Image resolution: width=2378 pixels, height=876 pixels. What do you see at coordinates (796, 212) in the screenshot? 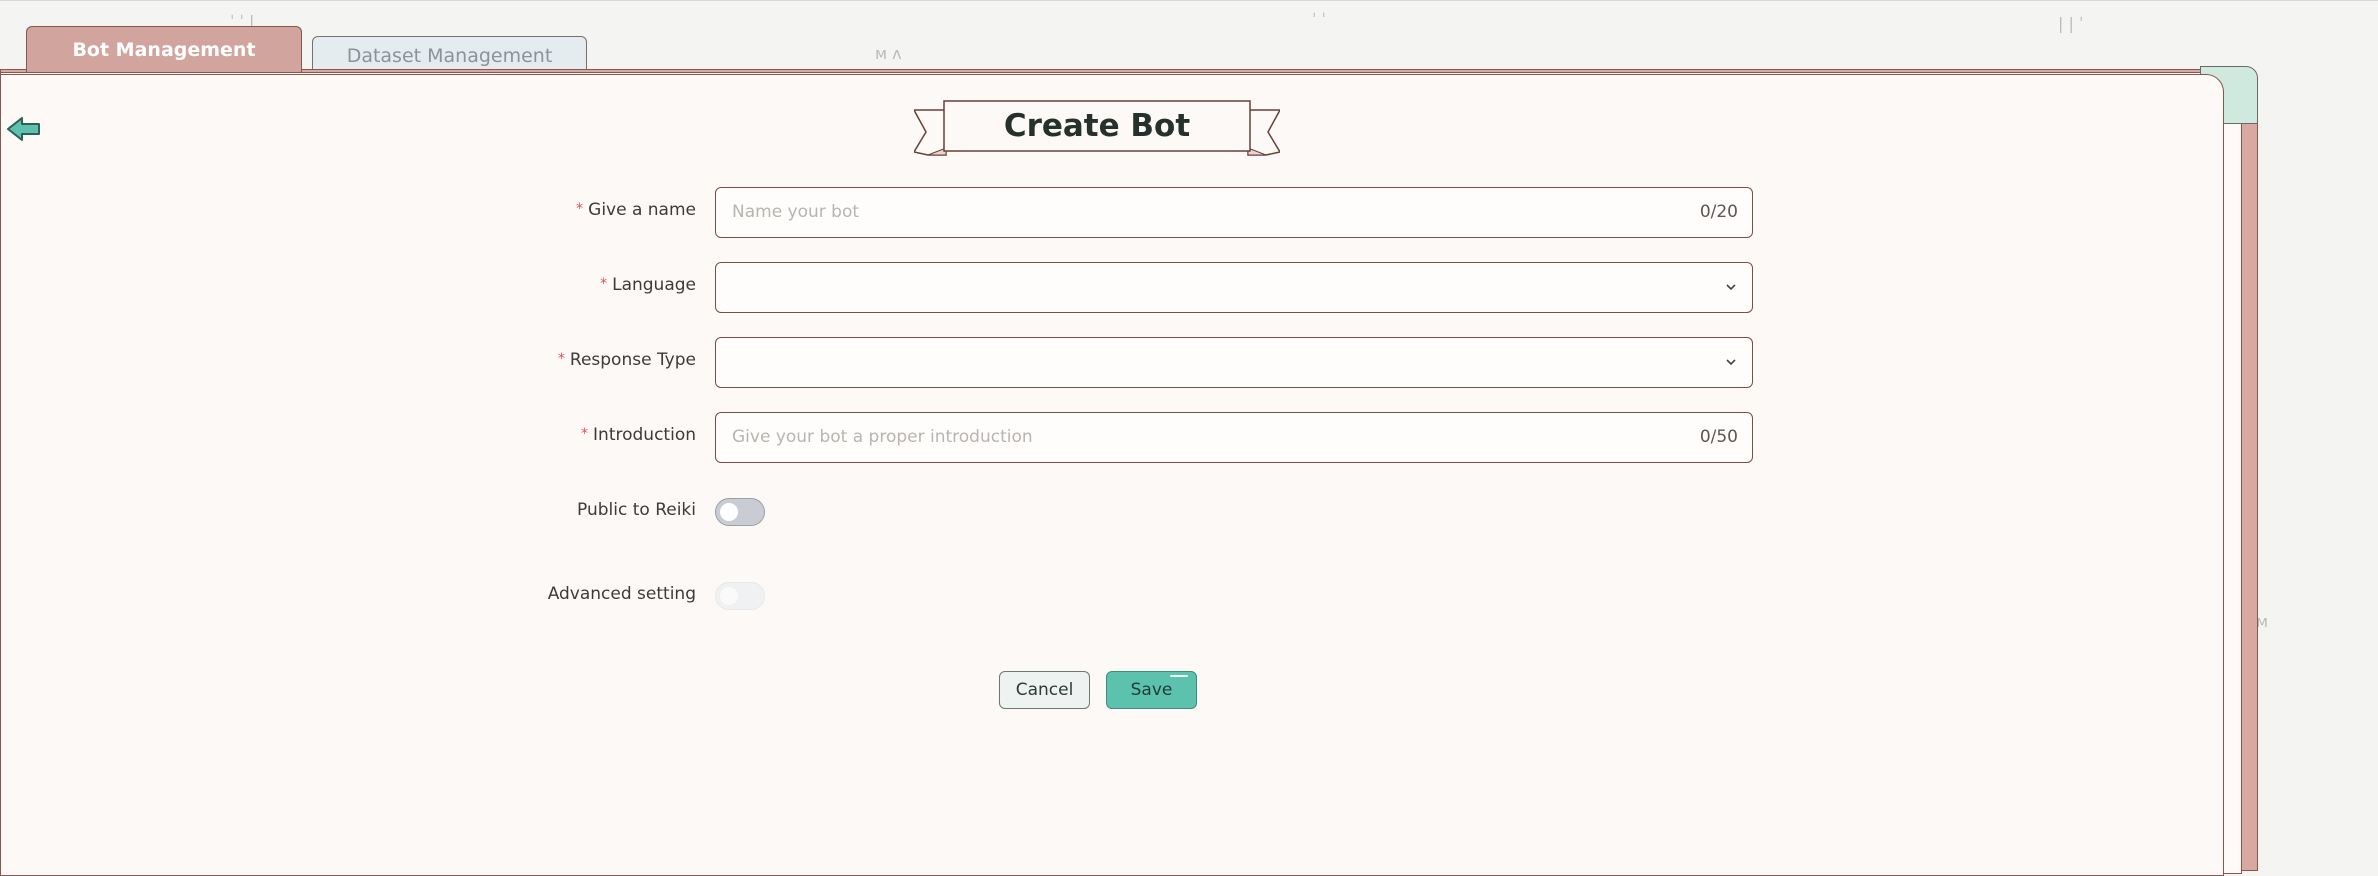
I see `name-placeholder: Name your bot` at bounding box center [796, 212].